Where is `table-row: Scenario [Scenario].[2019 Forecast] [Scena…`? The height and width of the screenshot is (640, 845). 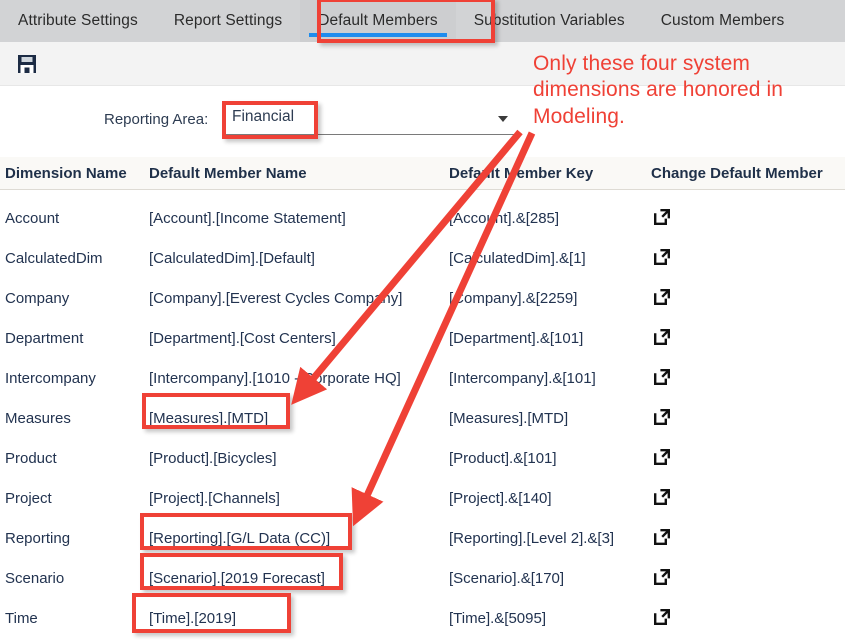 table-row: Scenario [Scenario].[2019 Forecast] [Scena… is located at coordinates (422, 580).